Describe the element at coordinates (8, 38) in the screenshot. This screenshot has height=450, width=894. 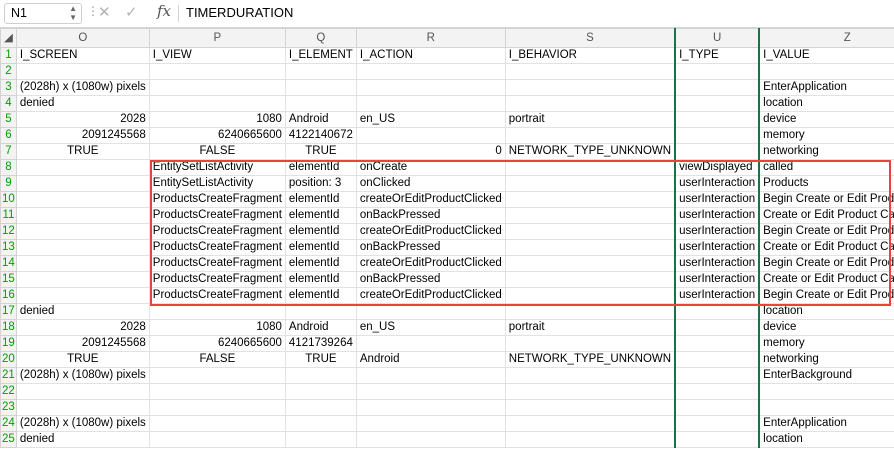
I see `select-all-corner: ◢` at that location.